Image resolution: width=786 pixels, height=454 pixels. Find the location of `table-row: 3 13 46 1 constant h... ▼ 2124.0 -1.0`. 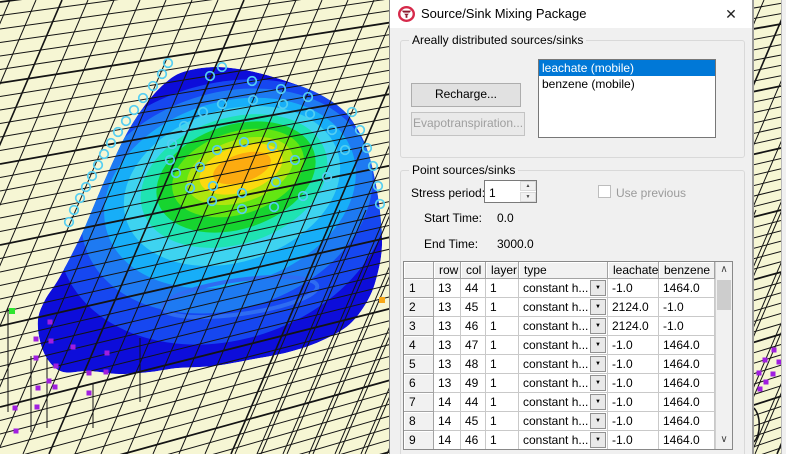

table-row: 3 13 46 1 constant h... ▼ 2124.0 -1.0 is located at coordinates (559, 326).